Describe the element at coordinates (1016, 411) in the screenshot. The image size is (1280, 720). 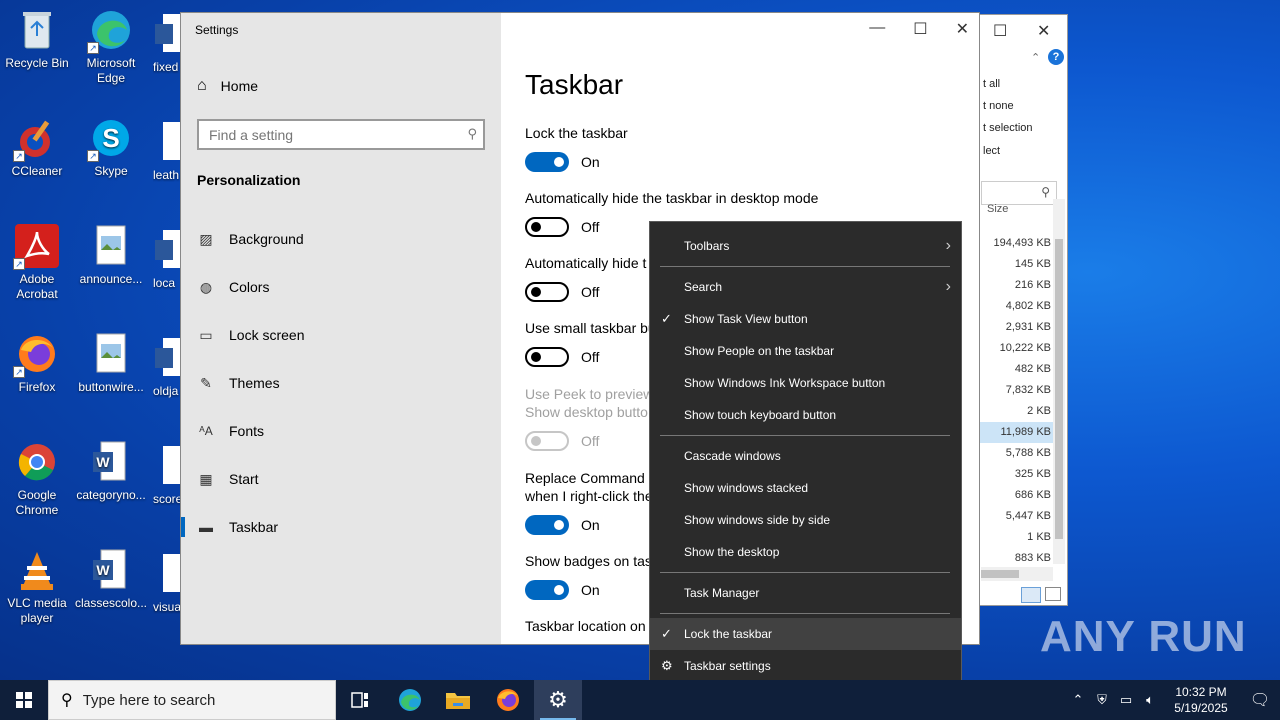
I see `size-cell: 2 KB` at that location.